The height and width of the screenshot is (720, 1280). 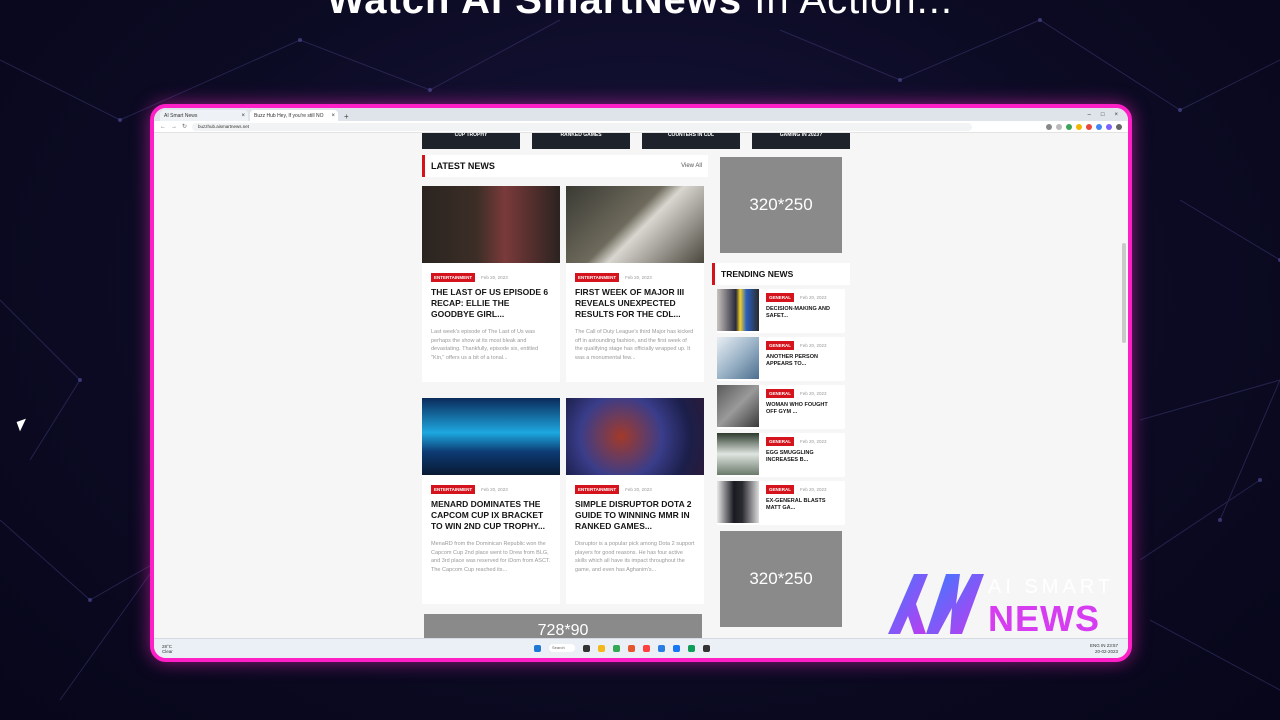 What do you see at coordinates (174, 127) in the screenshot?
I see `forward-icon: →` at bounding box center [174, 127].